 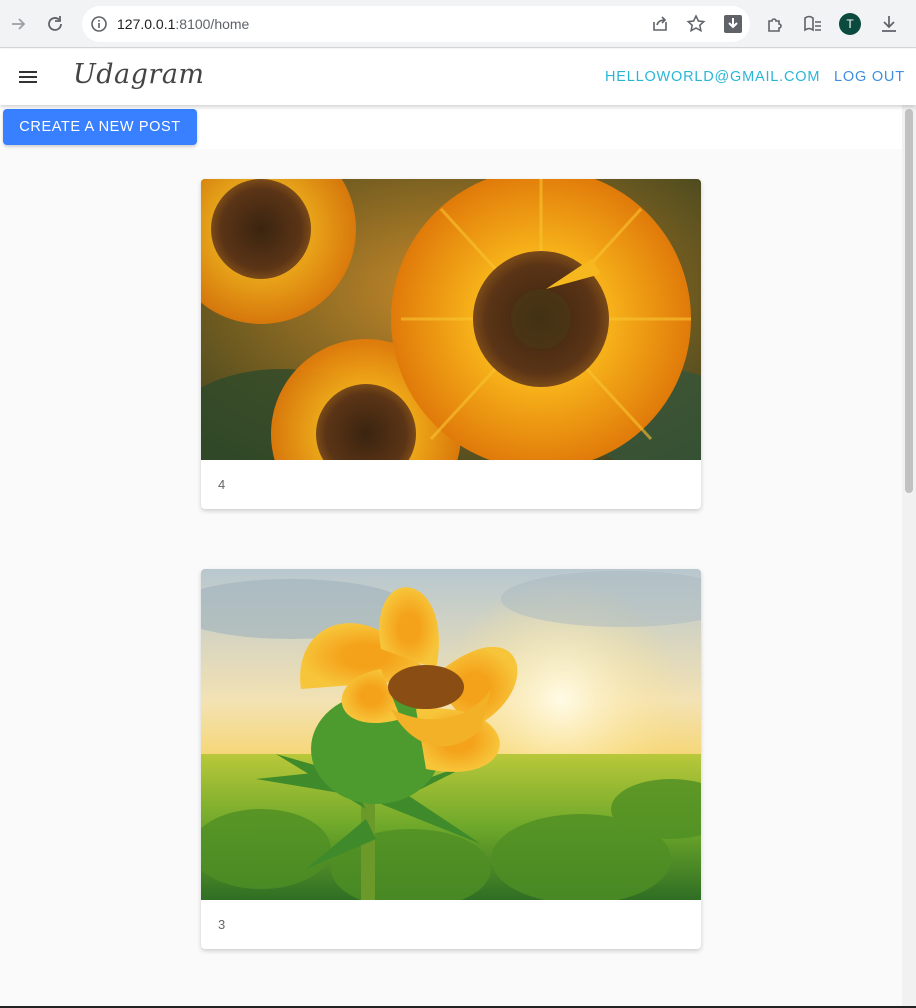 What do you see at coordinates (712, 77) in the screenshot?
I see `user-email-link: HELLOWORLD@GMAIL.COM` at bounding box center [712, 77].